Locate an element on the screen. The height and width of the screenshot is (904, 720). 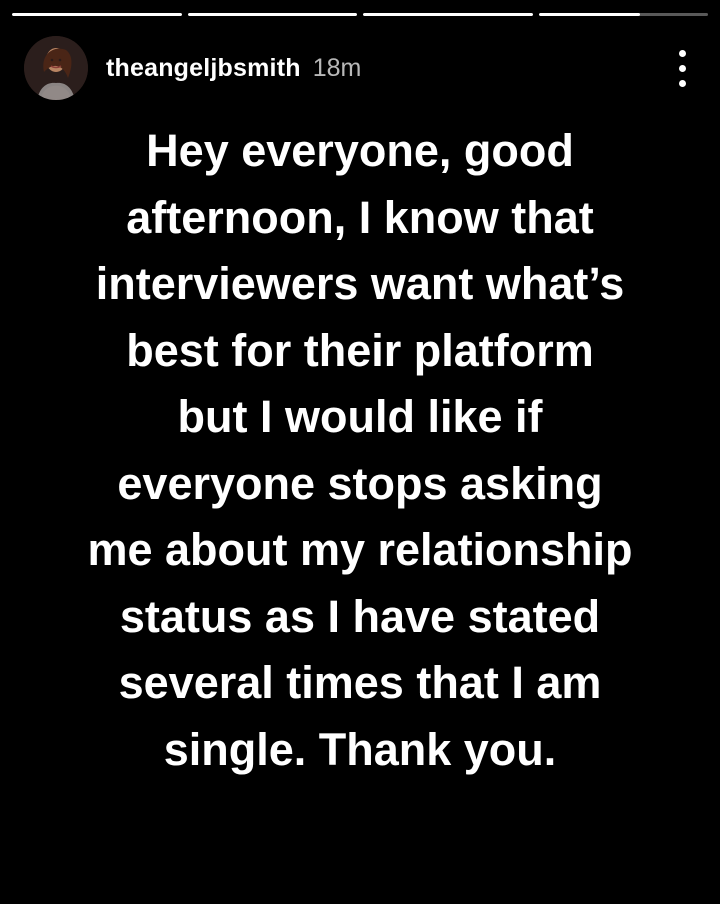
avatar is located at coordinates (56, 68).